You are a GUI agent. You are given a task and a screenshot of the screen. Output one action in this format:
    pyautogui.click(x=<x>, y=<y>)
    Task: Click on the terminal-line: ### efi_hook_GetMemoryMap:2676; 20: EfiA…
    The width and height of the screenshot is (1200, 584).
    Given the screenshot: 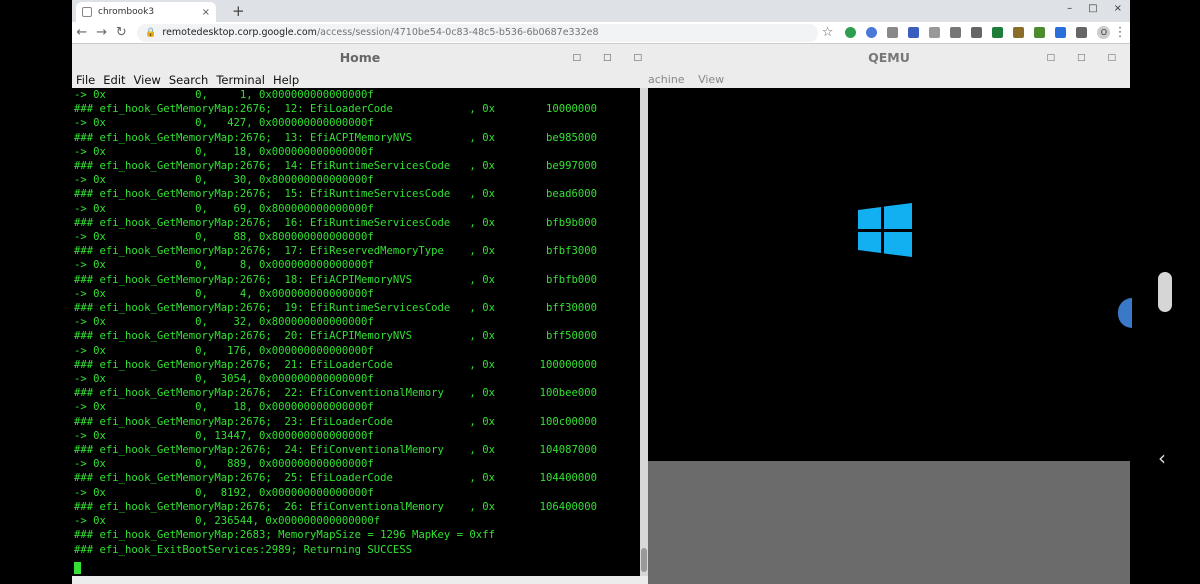 What is the action you would take?
    pyautogui.click(x=335, y=336)
    